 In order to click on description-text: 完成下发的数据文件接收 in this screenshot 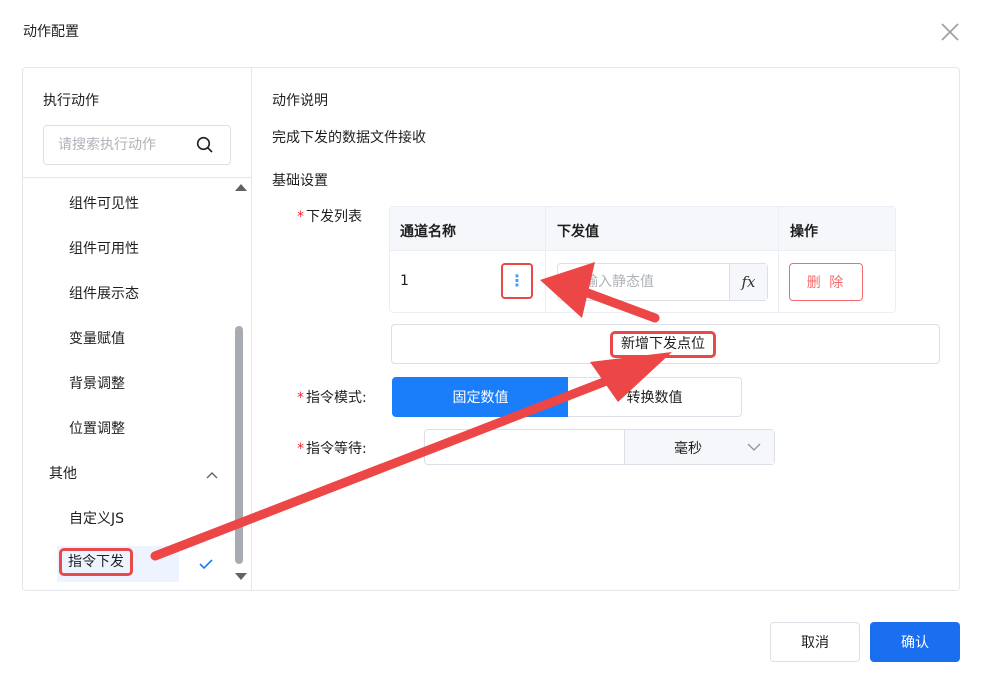, I will do `click(349, 138)`.